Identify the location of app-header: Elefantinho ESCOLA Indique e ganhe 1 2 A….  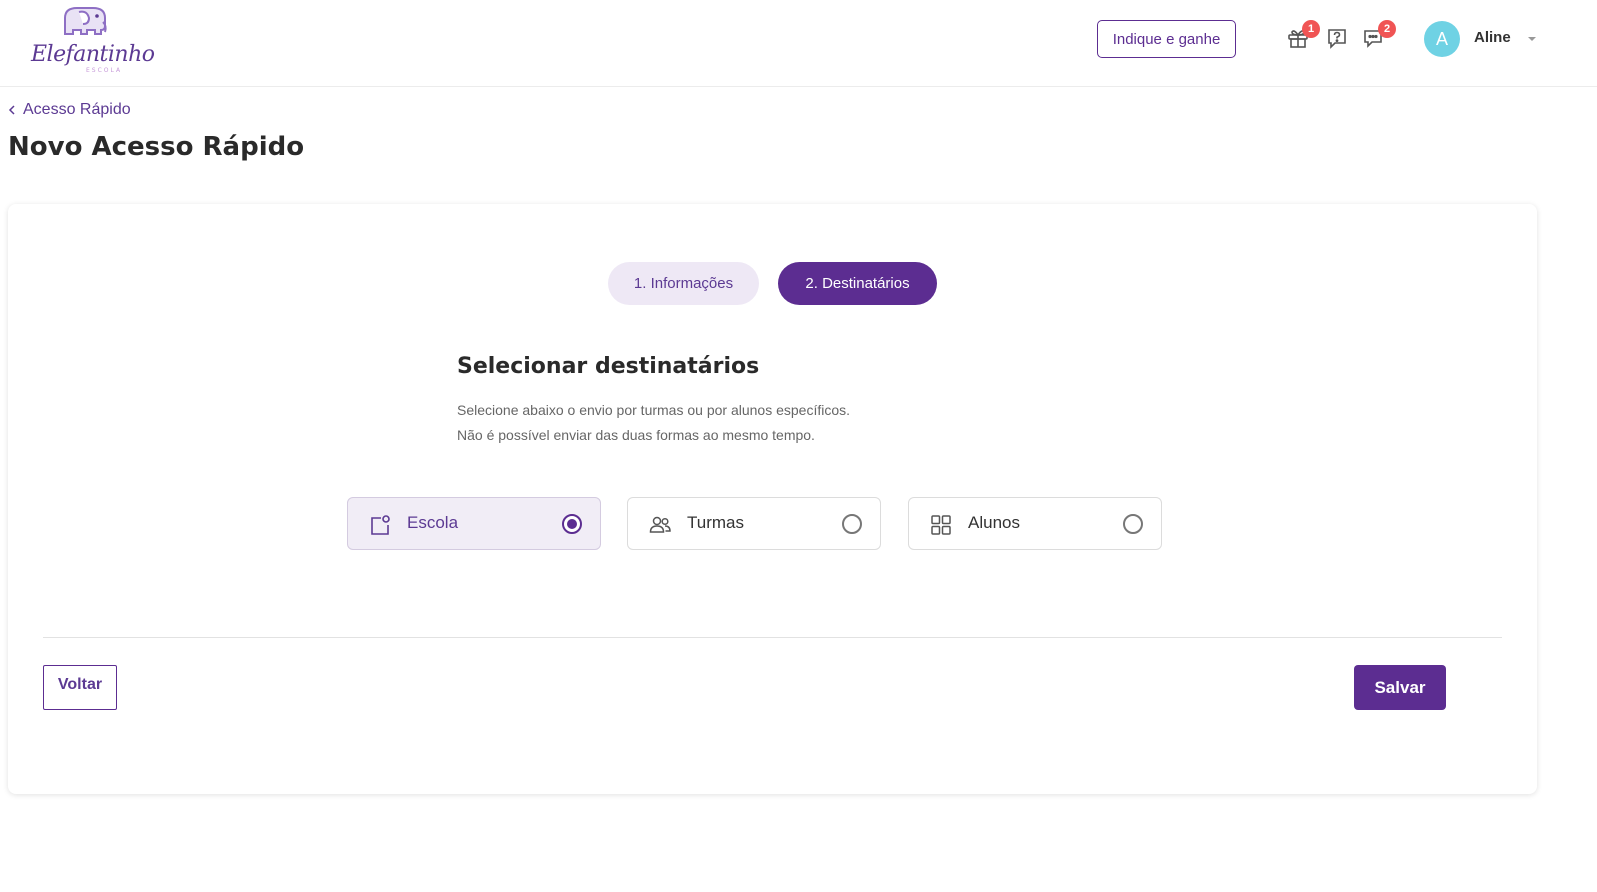
(798, 43).